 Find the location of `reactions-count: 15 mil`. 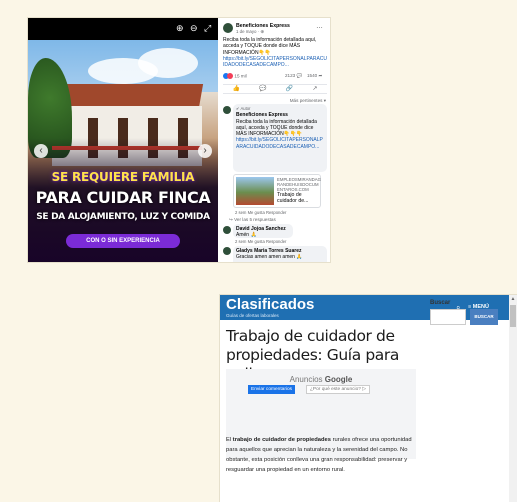

reactions-count: 15 mil is located at coordinates (240, 75).